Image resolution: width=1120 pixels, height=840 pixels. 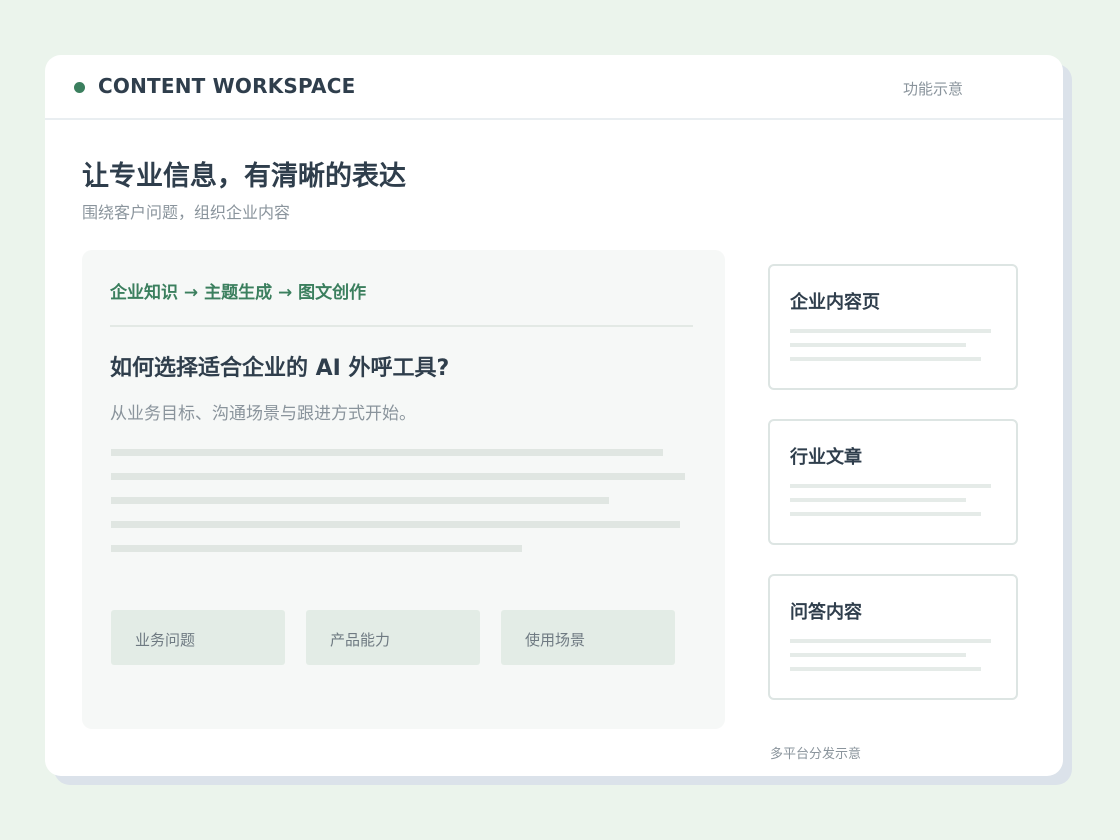 What do you see at coordinates (835, 302) in the screenshot?
I see `channel-title: 企业内容页` at bounding box center [835, 302].